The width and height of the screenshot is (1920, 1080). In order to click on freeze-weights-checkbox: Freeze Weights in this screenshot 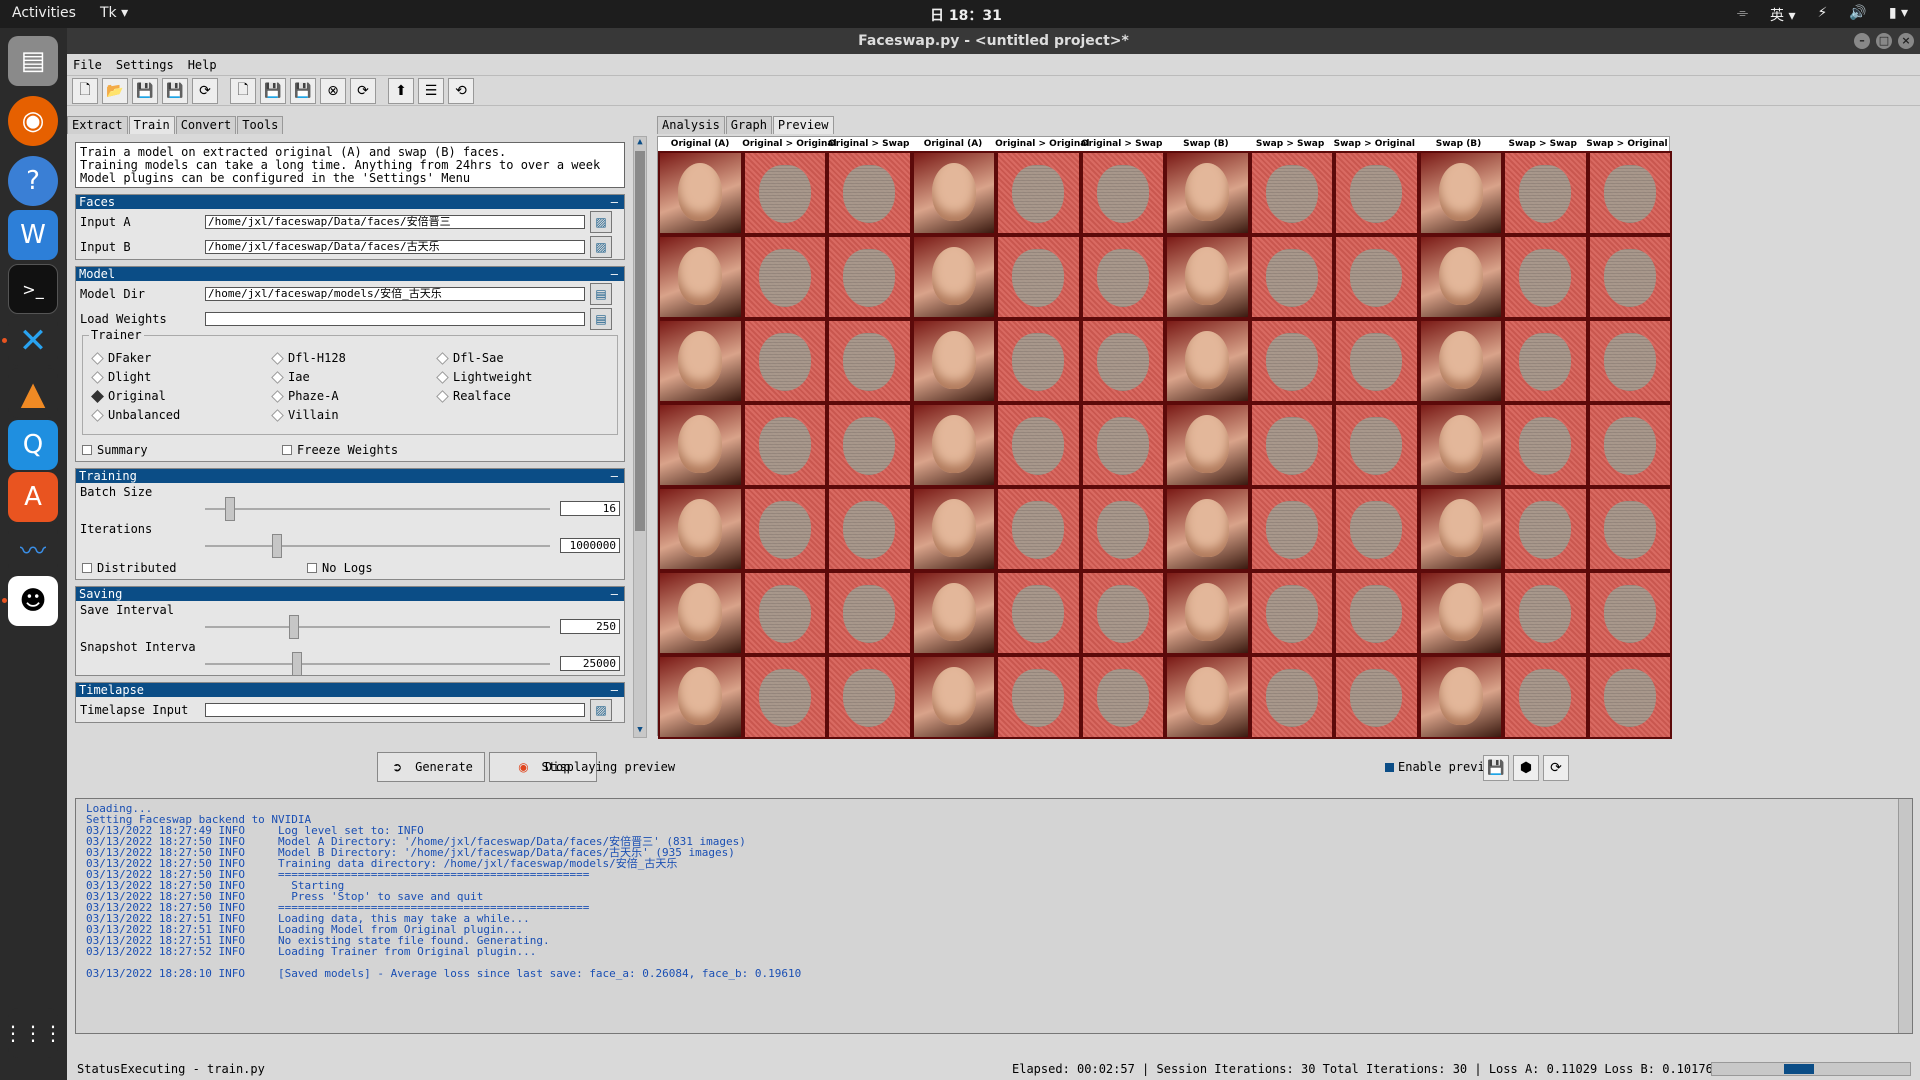, I will do `click(382, 450)`.